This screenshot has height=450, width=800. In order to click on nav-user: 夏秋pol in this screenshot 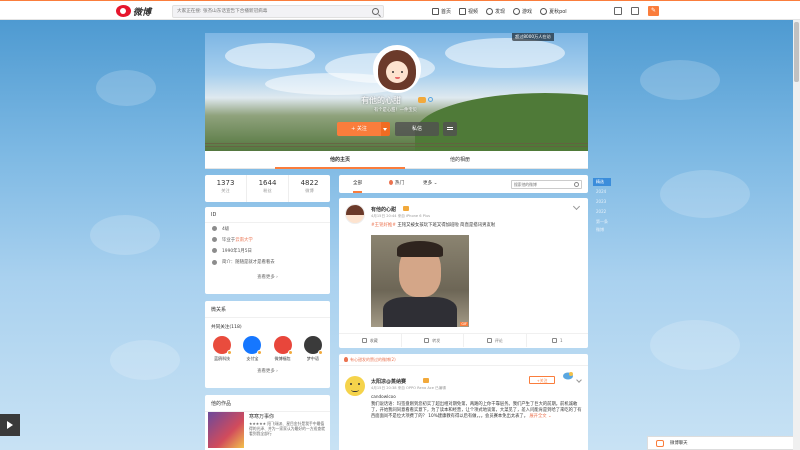, I will do `click(553, 11)`.